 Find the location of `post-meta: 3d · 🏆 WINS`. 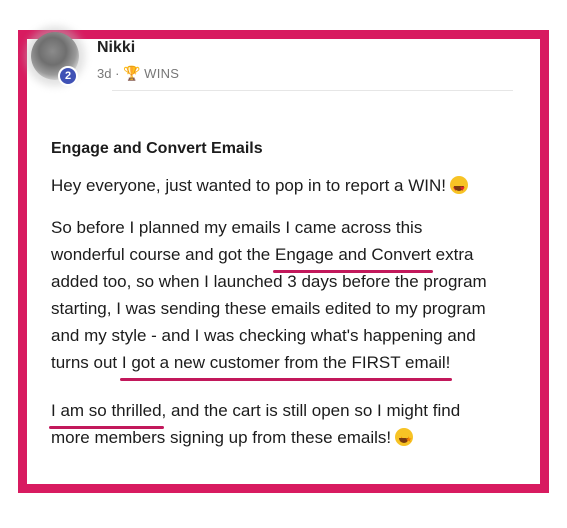

post-meta: 3d · 🏆 WINS is located at coordinates (138, 73).